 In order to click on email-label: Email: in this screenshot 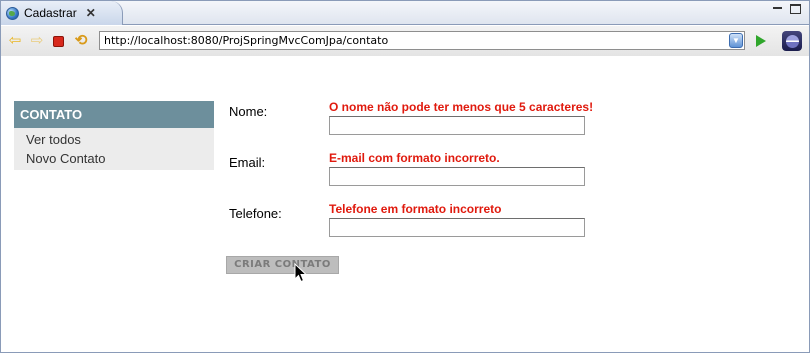, I will do `click(247, 162)`.